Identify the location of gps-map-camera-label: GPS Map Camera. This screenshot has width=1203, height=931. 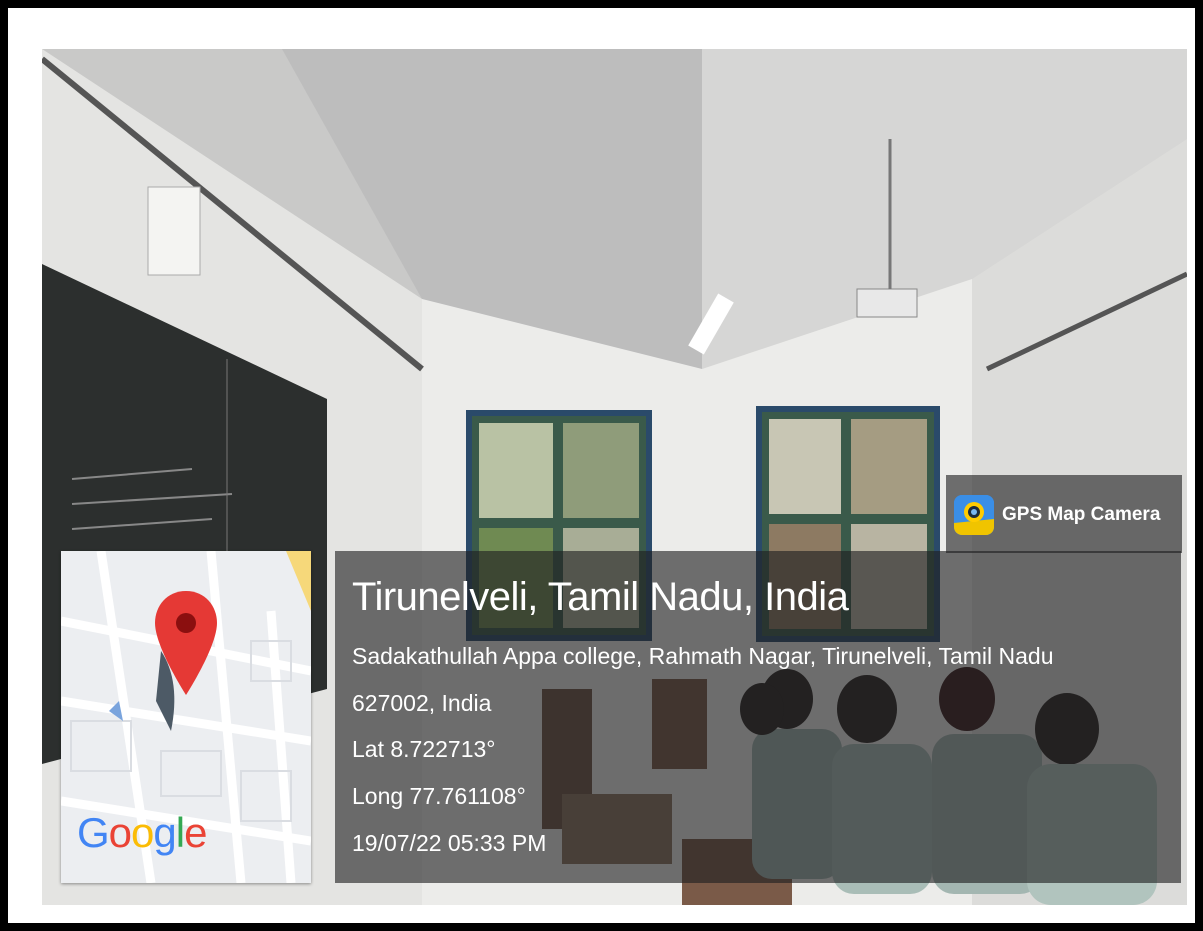
(1081, 514).